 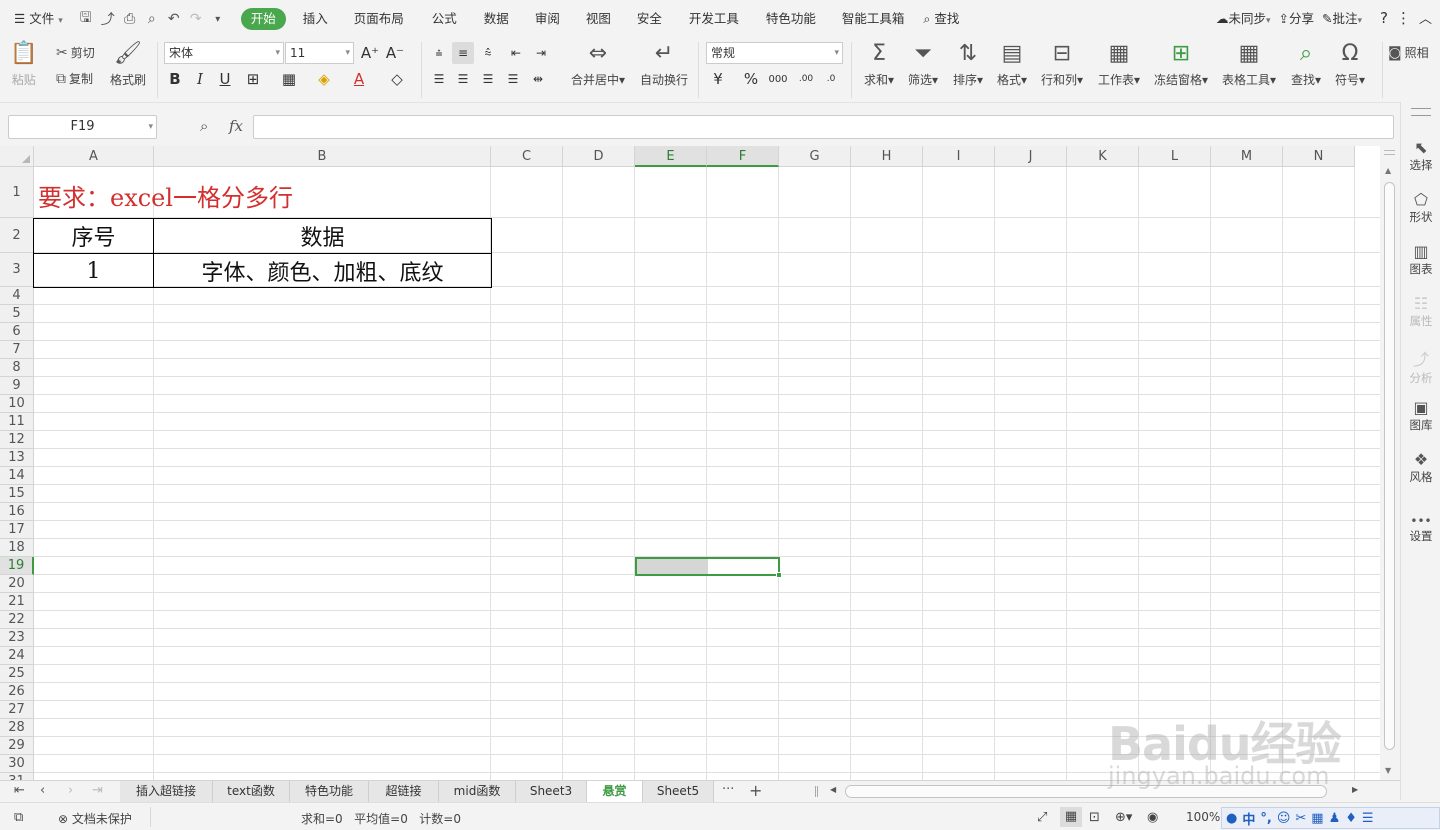 What do you see at coordinates (1420, 259) in the screenshot?
I see `pane-charts: ▥ 图表` at bounding box center [1420, 259].